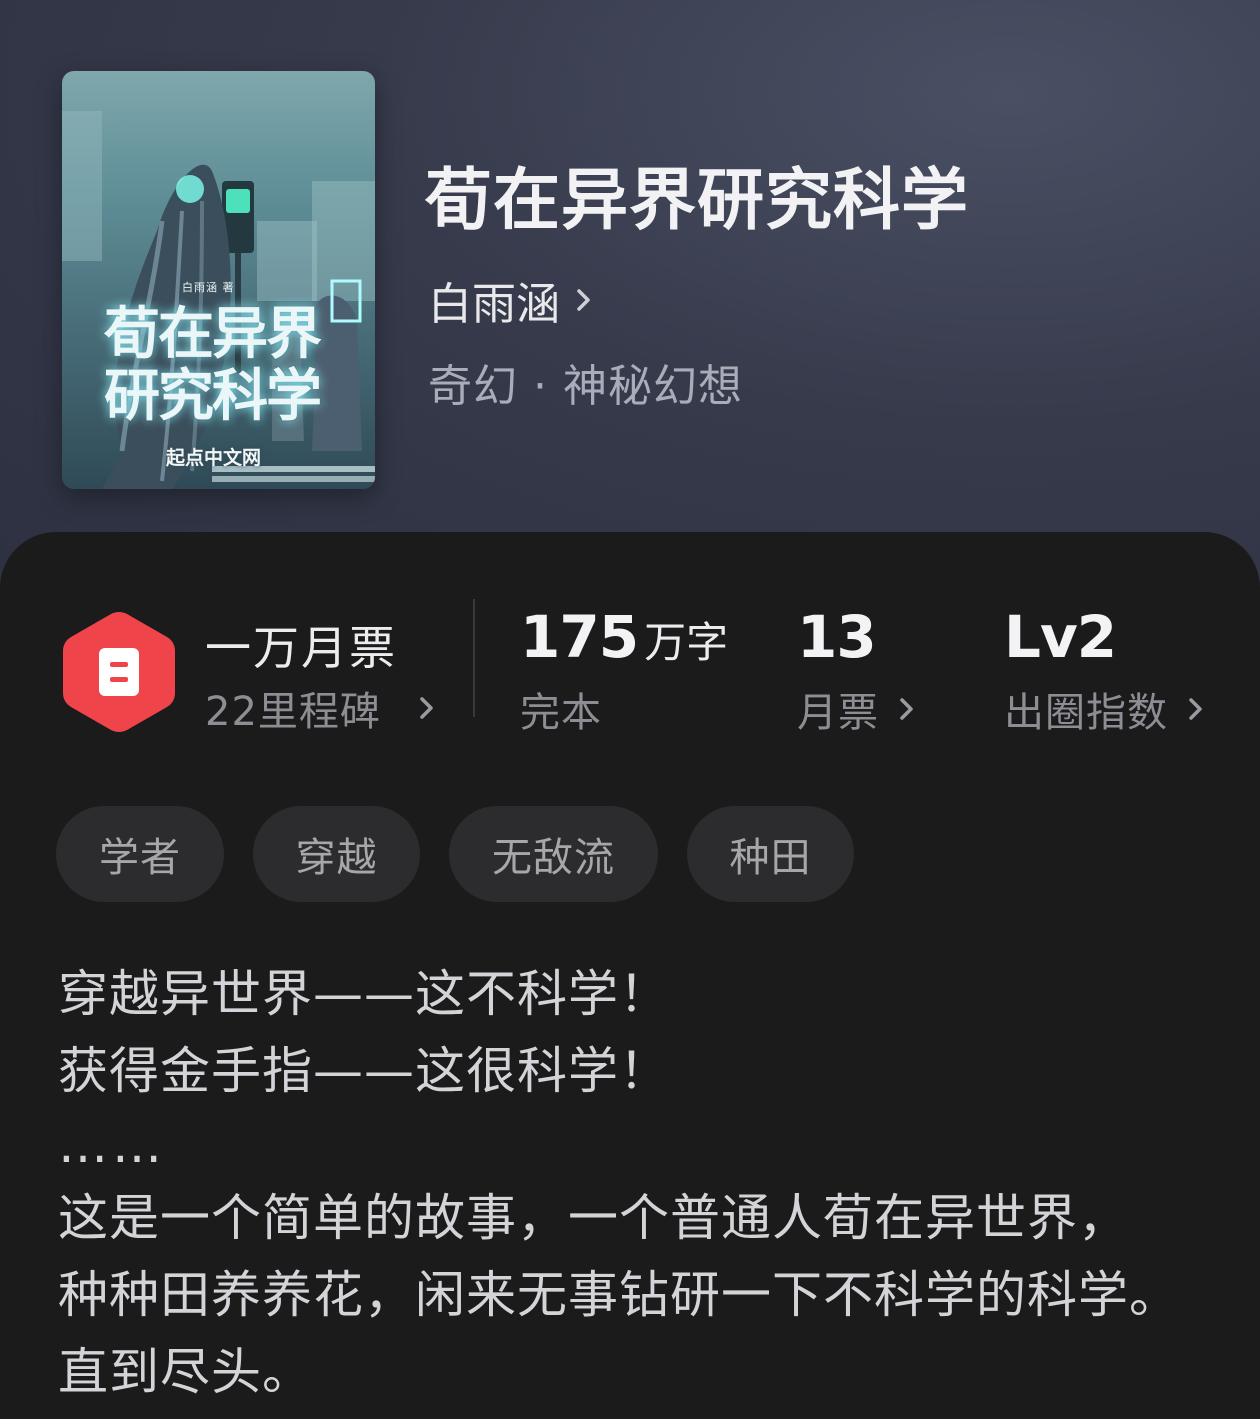 This screenshot has width=1260, height=1419. Describe the element at coordinates (218, 280) in the screenshot. I see `book-cover: 白雨涵 著 荀在异界研究科学 起点中文网` at that location.